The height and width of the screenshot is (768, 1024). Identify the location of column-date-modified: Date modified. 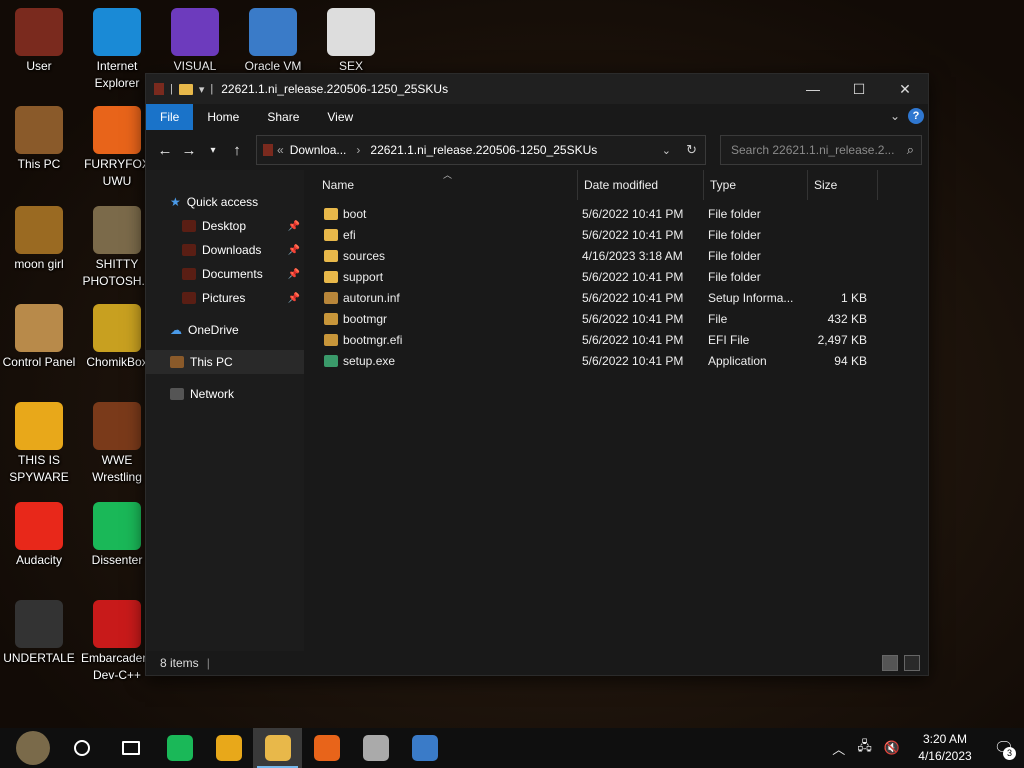
(641, 185).